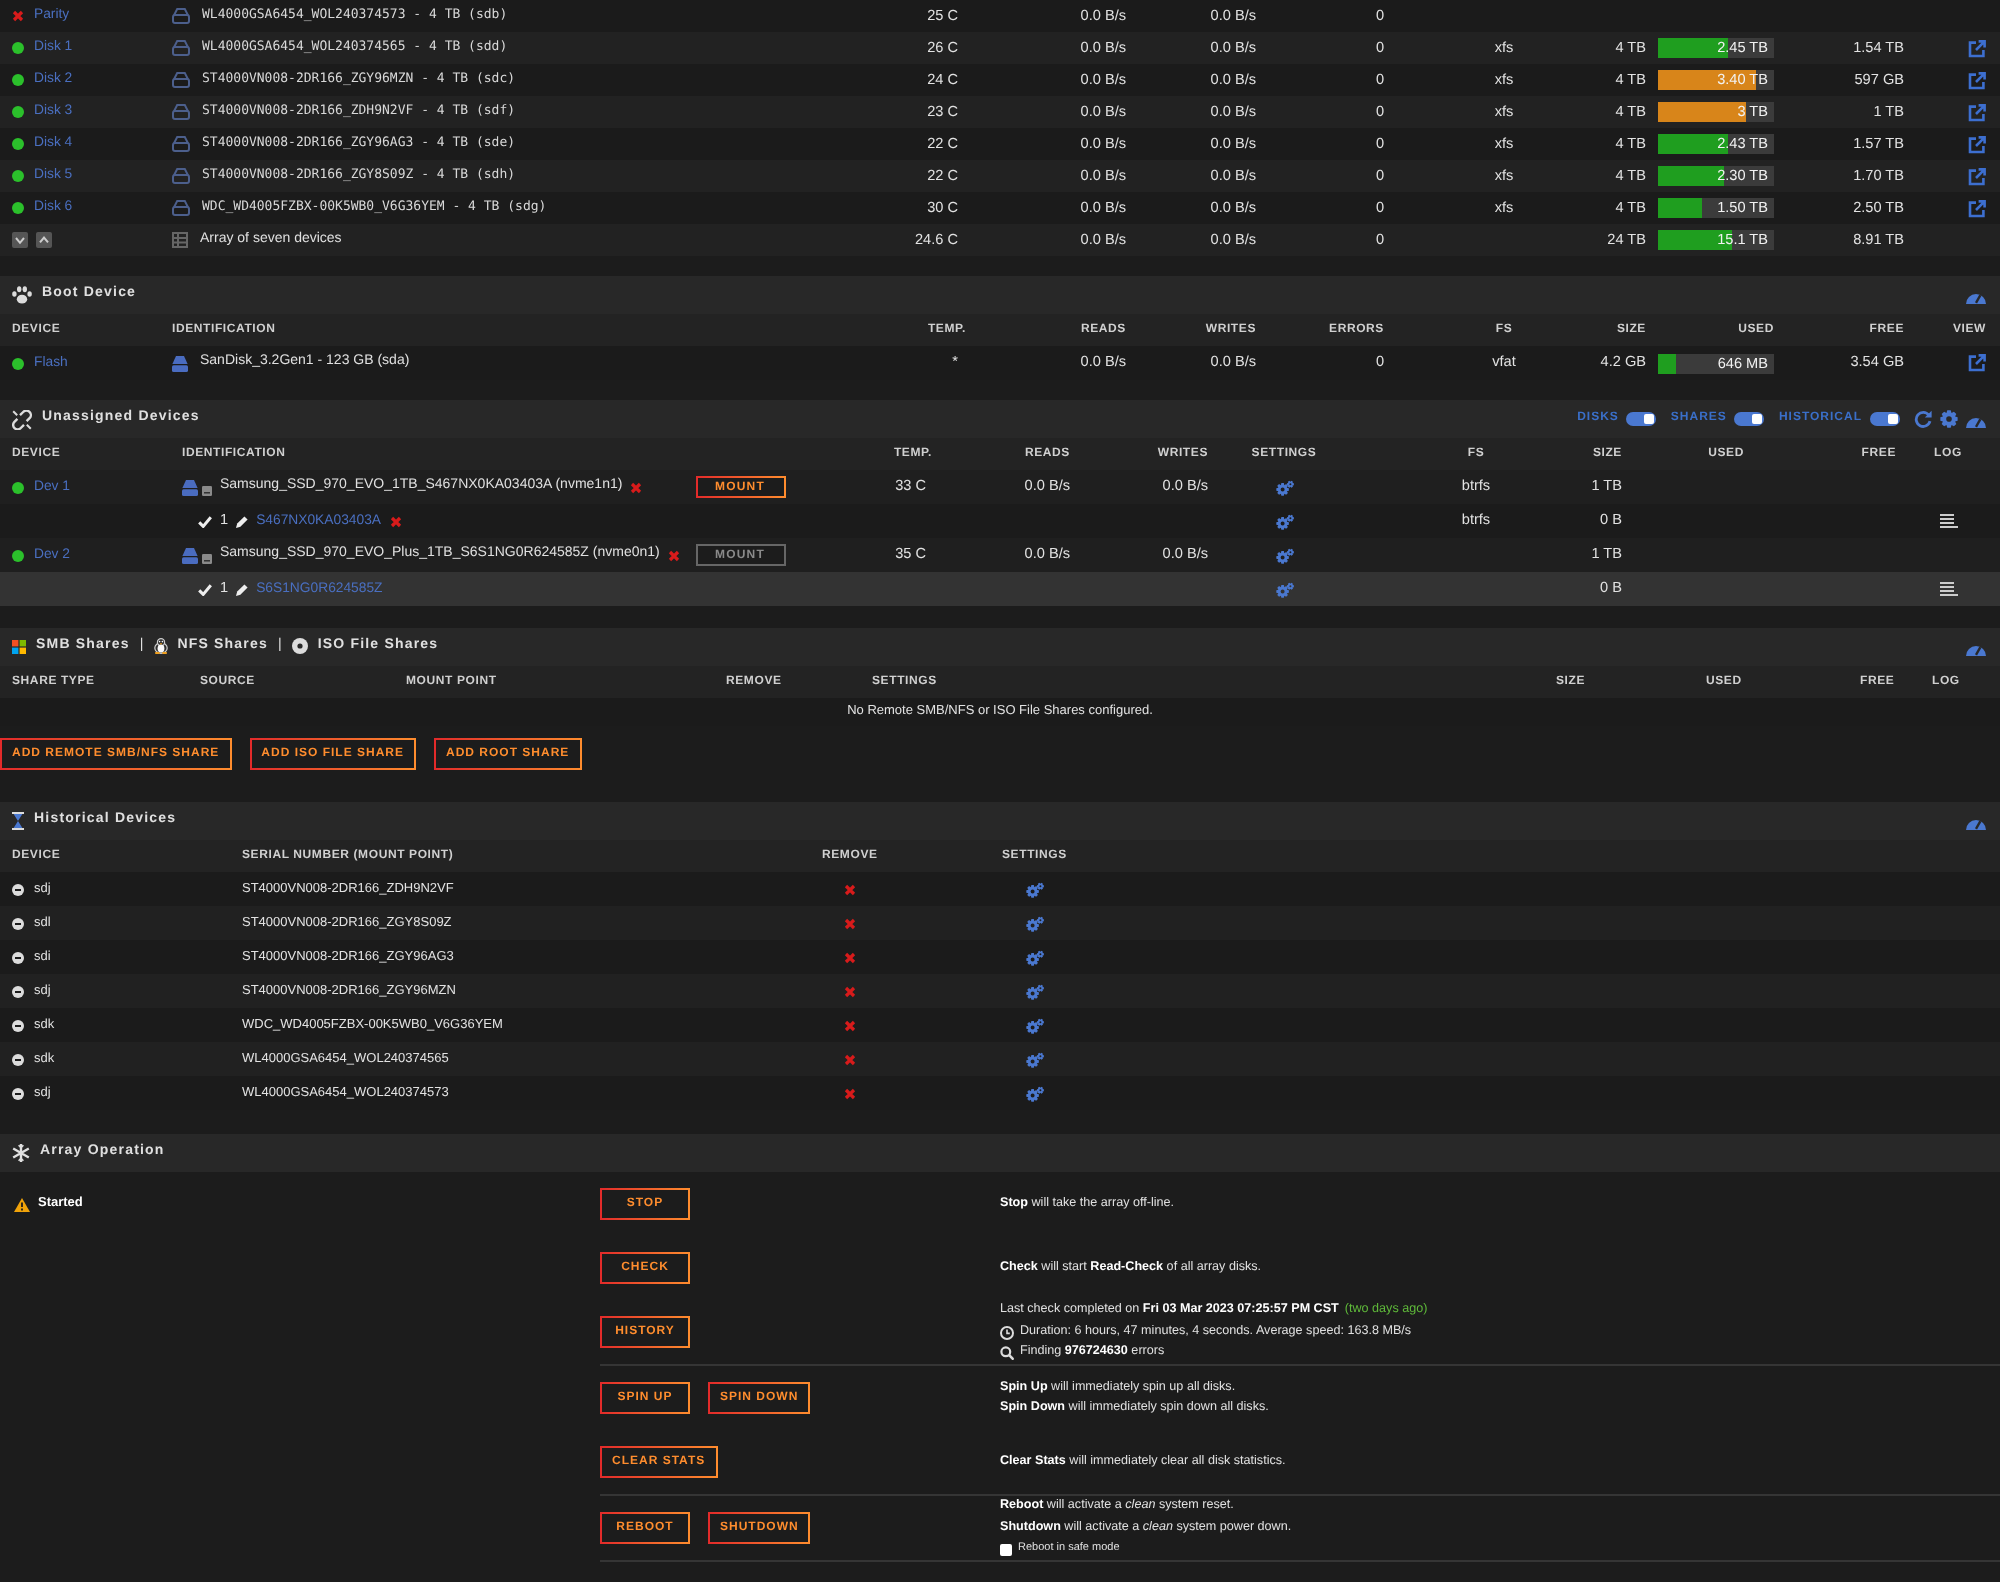 Image resolution: width=2000 pixels, height=1582 pixels. I want to click on up-arrow-square-icon, so click(44, 240).